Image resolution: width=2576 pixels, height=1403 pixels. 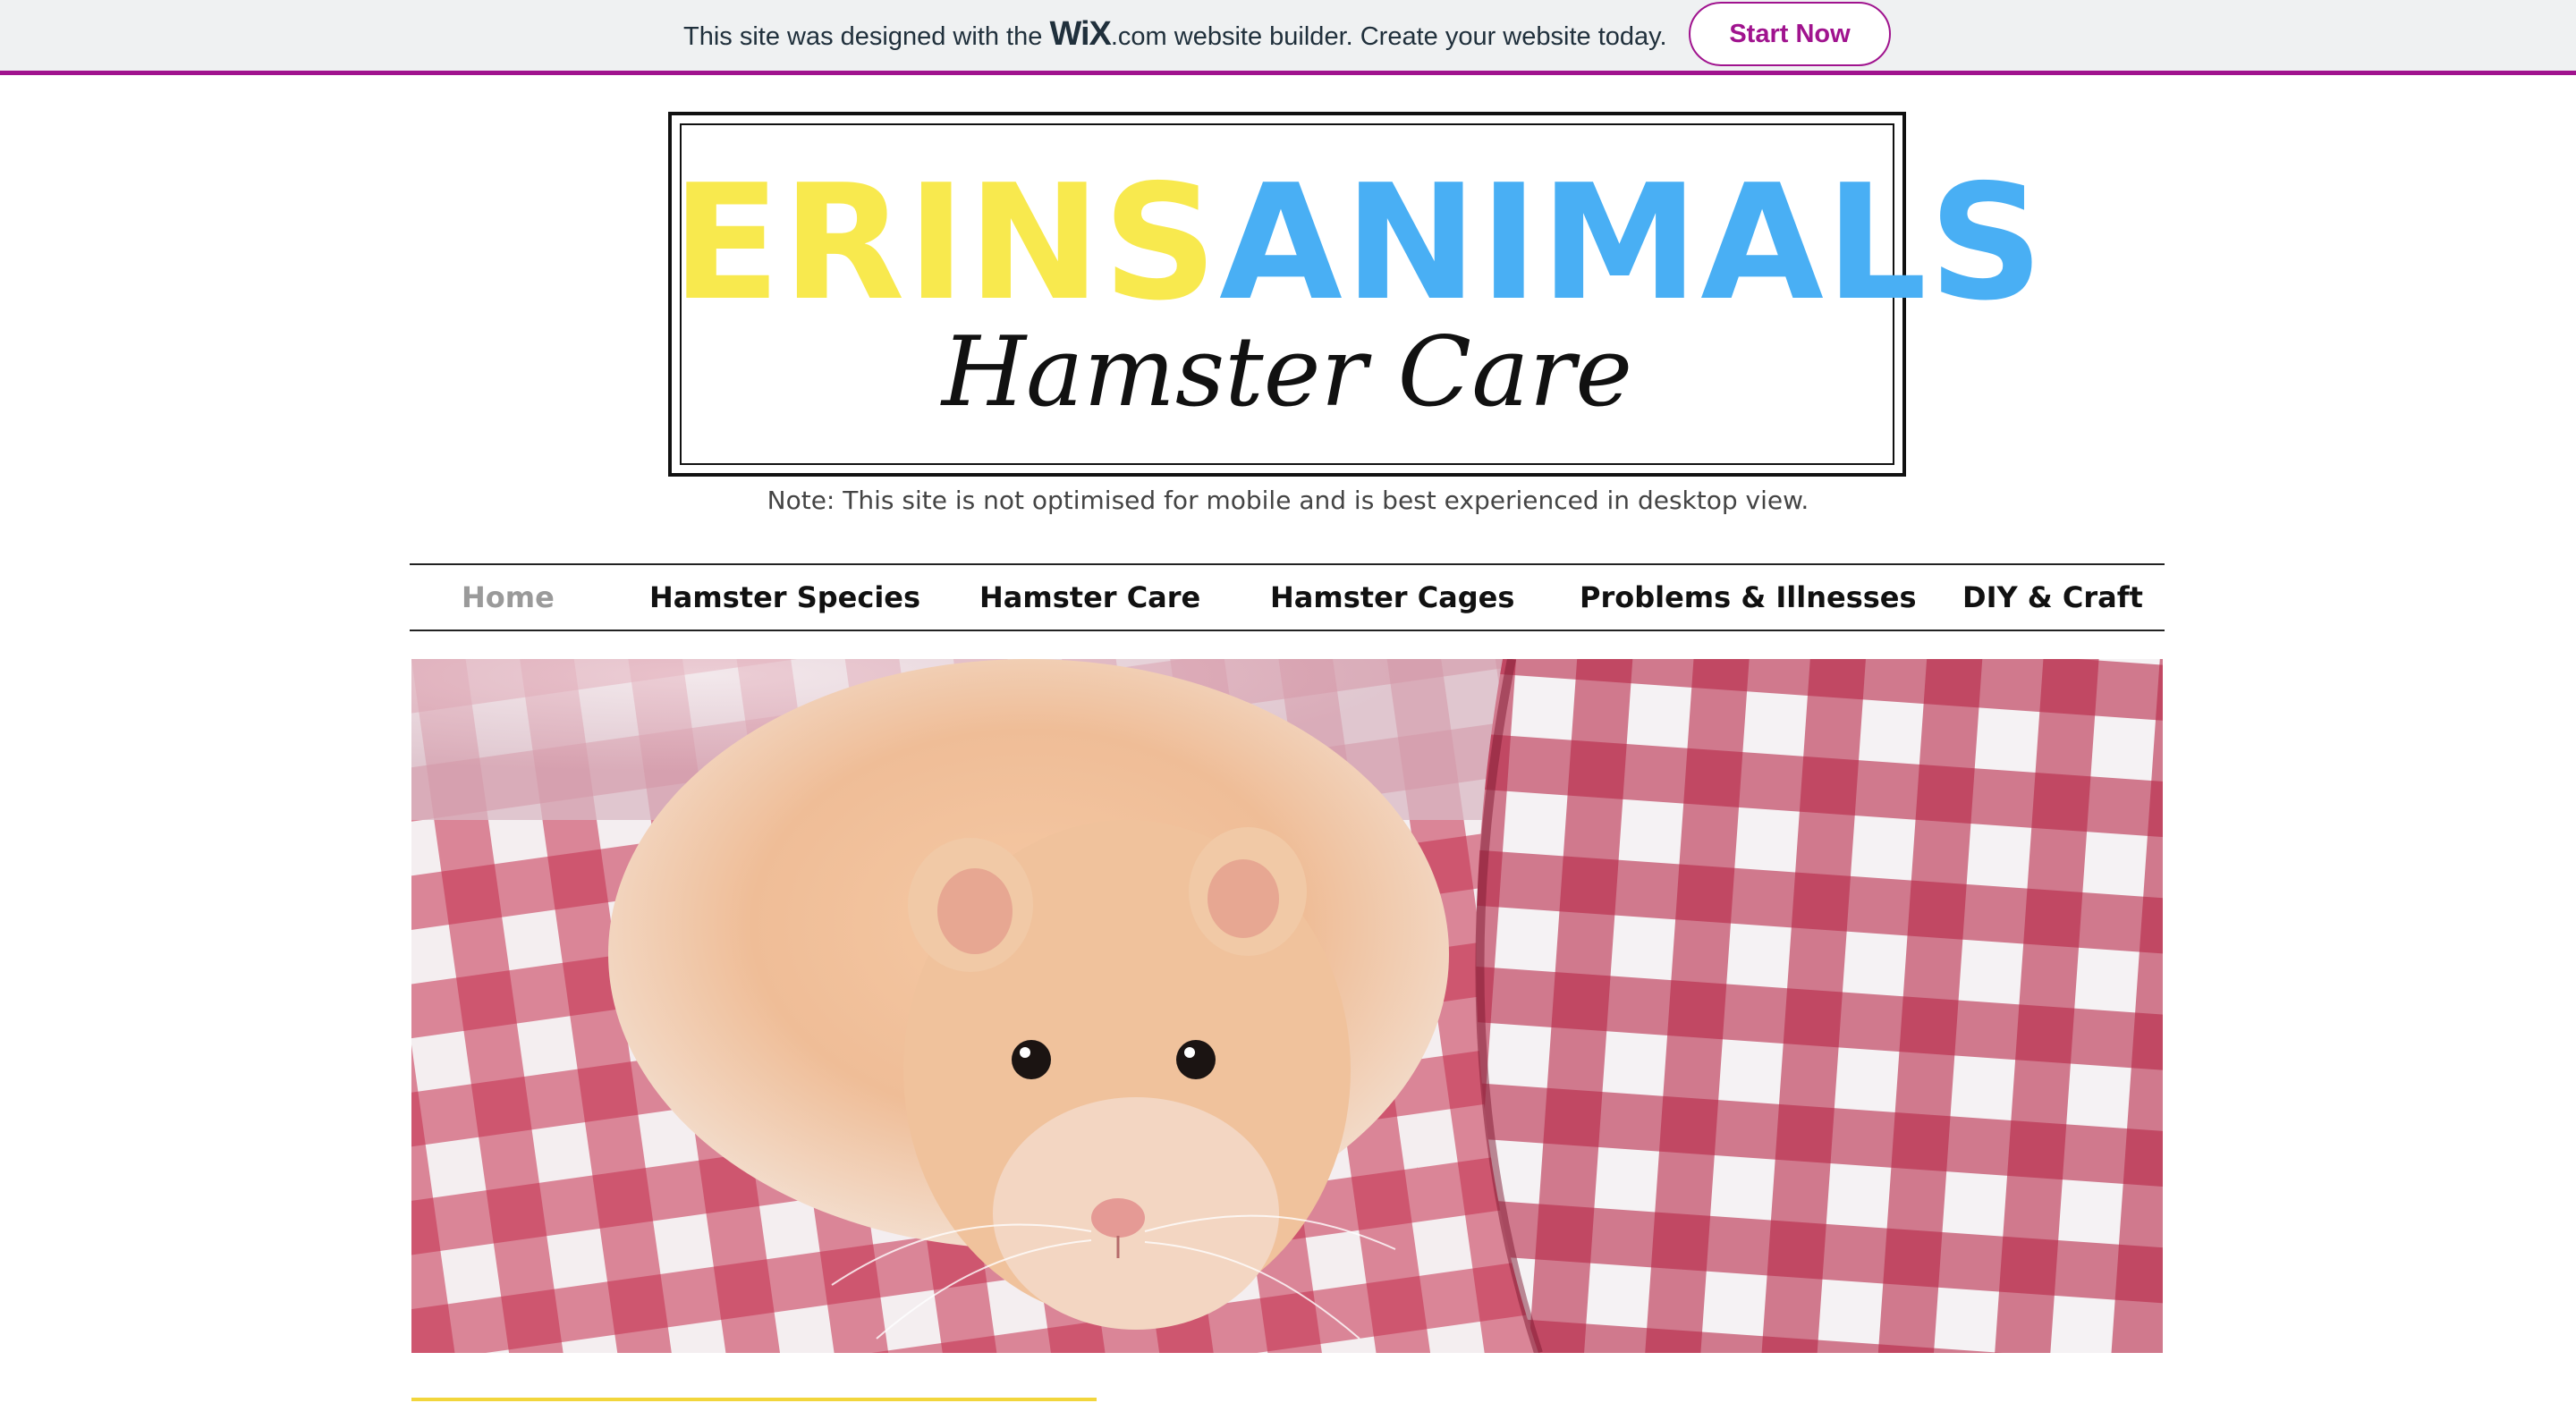 I want to click on logo-title: ERINSANIMALS, so click(x=1358, y=243).